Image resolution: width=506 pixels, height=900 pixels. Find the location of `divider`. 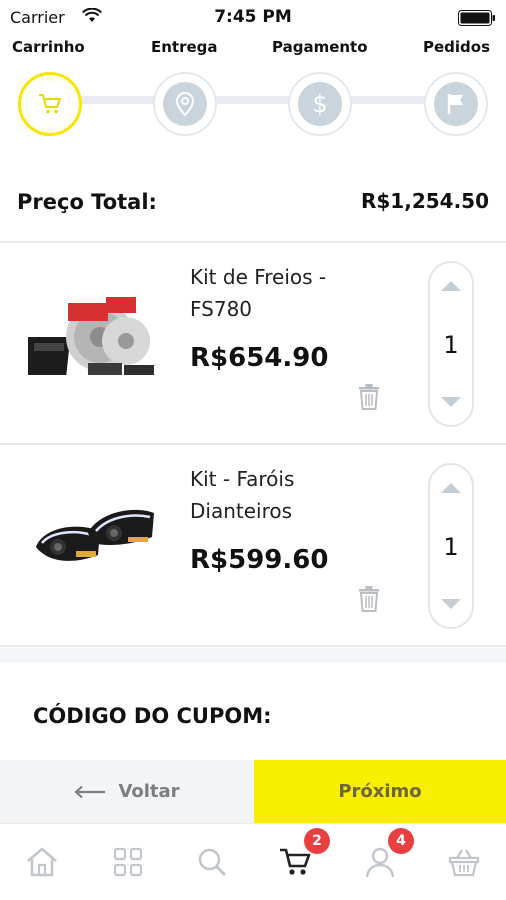

divider is located at coordinates (253, 646).